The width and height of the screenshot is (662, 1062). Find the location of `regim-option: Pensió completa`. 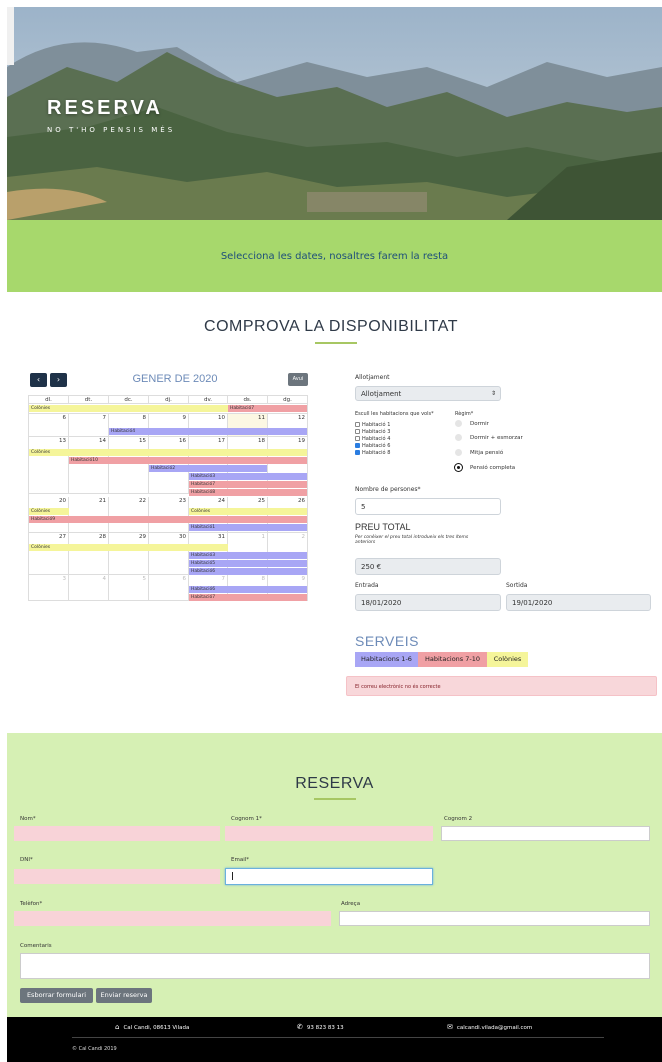

regim-option: Pensió completa is located at coordinates (485, 468).